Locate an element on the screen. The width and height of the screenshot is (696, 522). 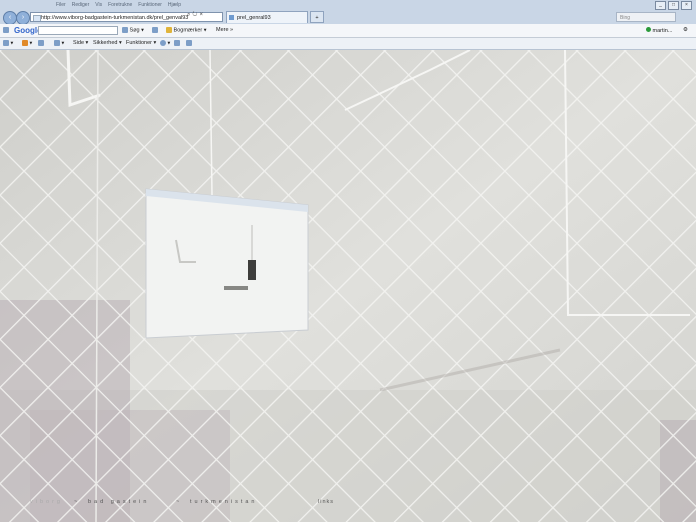
home-icon is located at coordinates (6, 43).